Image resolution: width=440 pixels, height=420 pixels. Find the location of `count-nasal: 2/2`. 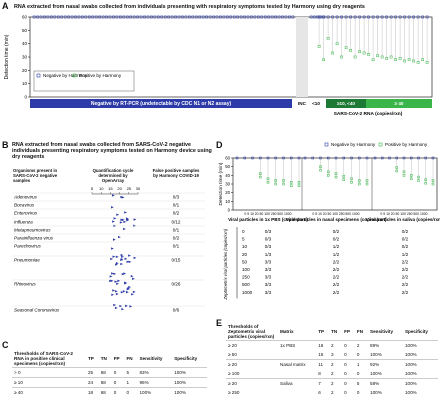

count-nasal: 2/2 is located at coordinates (336, 284).